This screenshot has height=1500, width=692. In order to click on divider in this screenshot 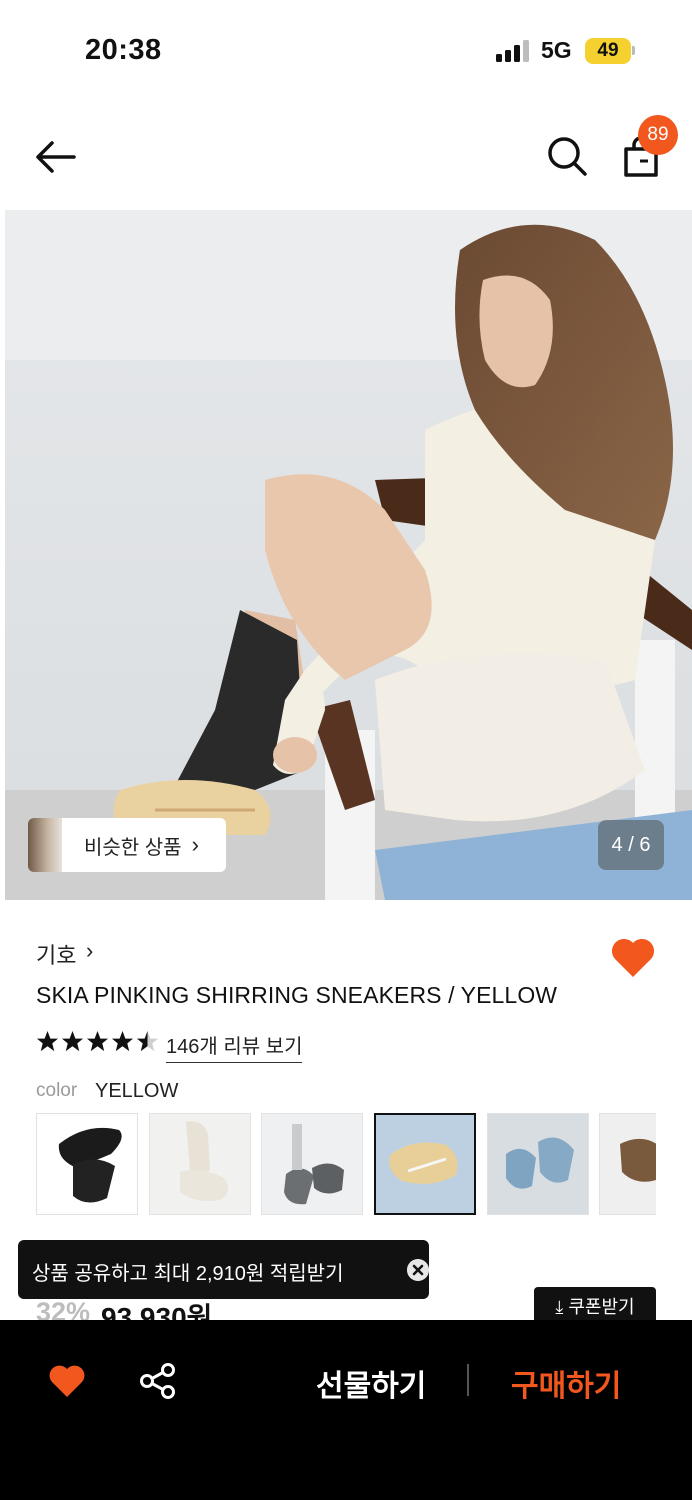, I will do `click(468, 1380)`.